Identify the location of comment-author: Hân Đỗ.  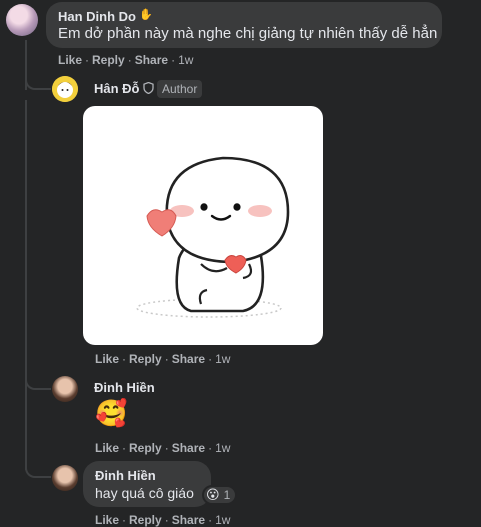
(117, 88).